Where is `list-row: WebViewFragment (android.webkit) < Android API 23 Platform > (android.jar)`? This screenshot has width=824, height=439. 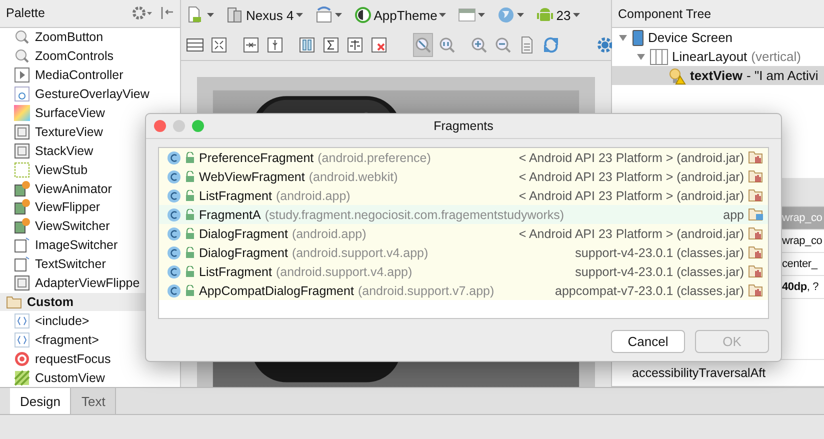
list-row: WebViewFragment (android.webkit) < Android API 23 Platform > (android.jar) is located at coordinates (463, 176).